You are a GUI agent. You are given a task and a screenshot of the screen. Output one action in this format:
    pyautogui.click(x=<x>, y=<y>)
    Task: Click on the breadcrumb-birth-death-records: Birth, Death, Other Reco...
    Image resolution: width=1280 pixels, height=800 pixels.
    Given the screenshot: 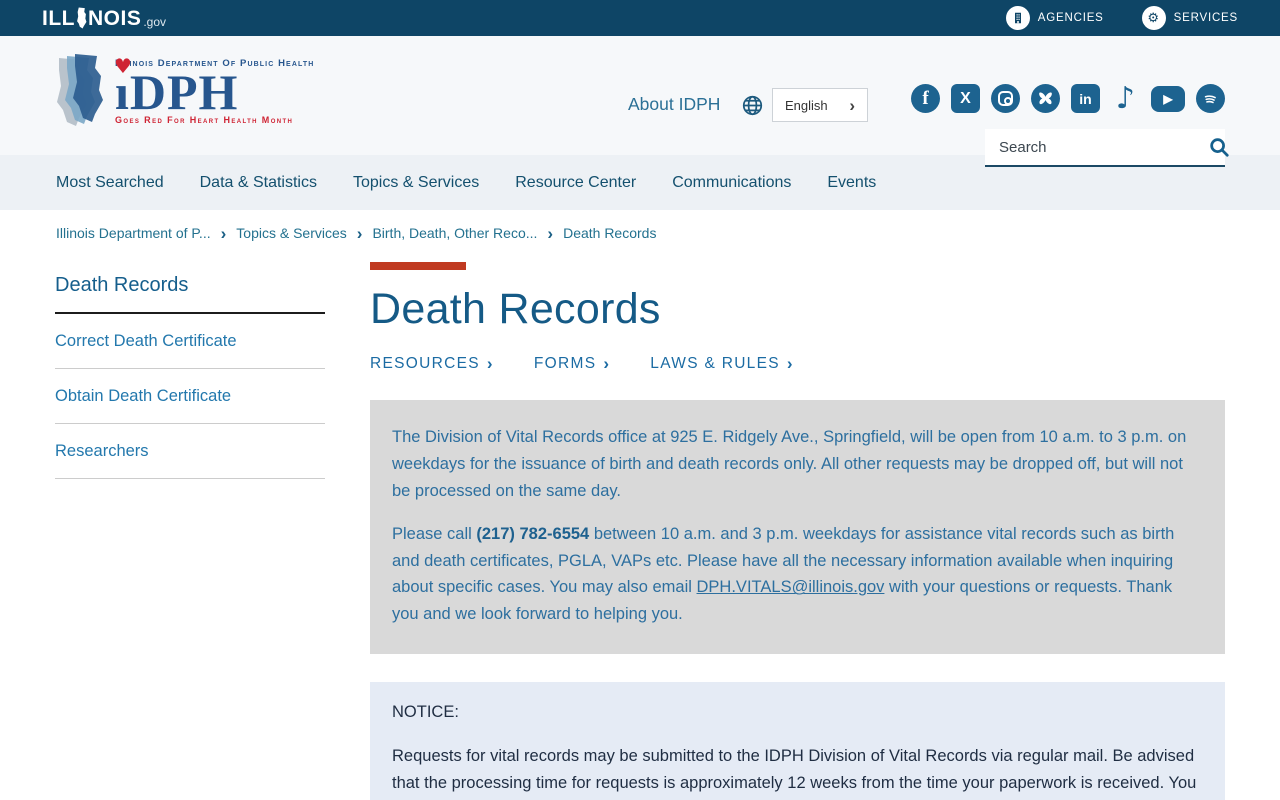 What is the action you would take?
    pyautogui.click(x=454, y=233)
    